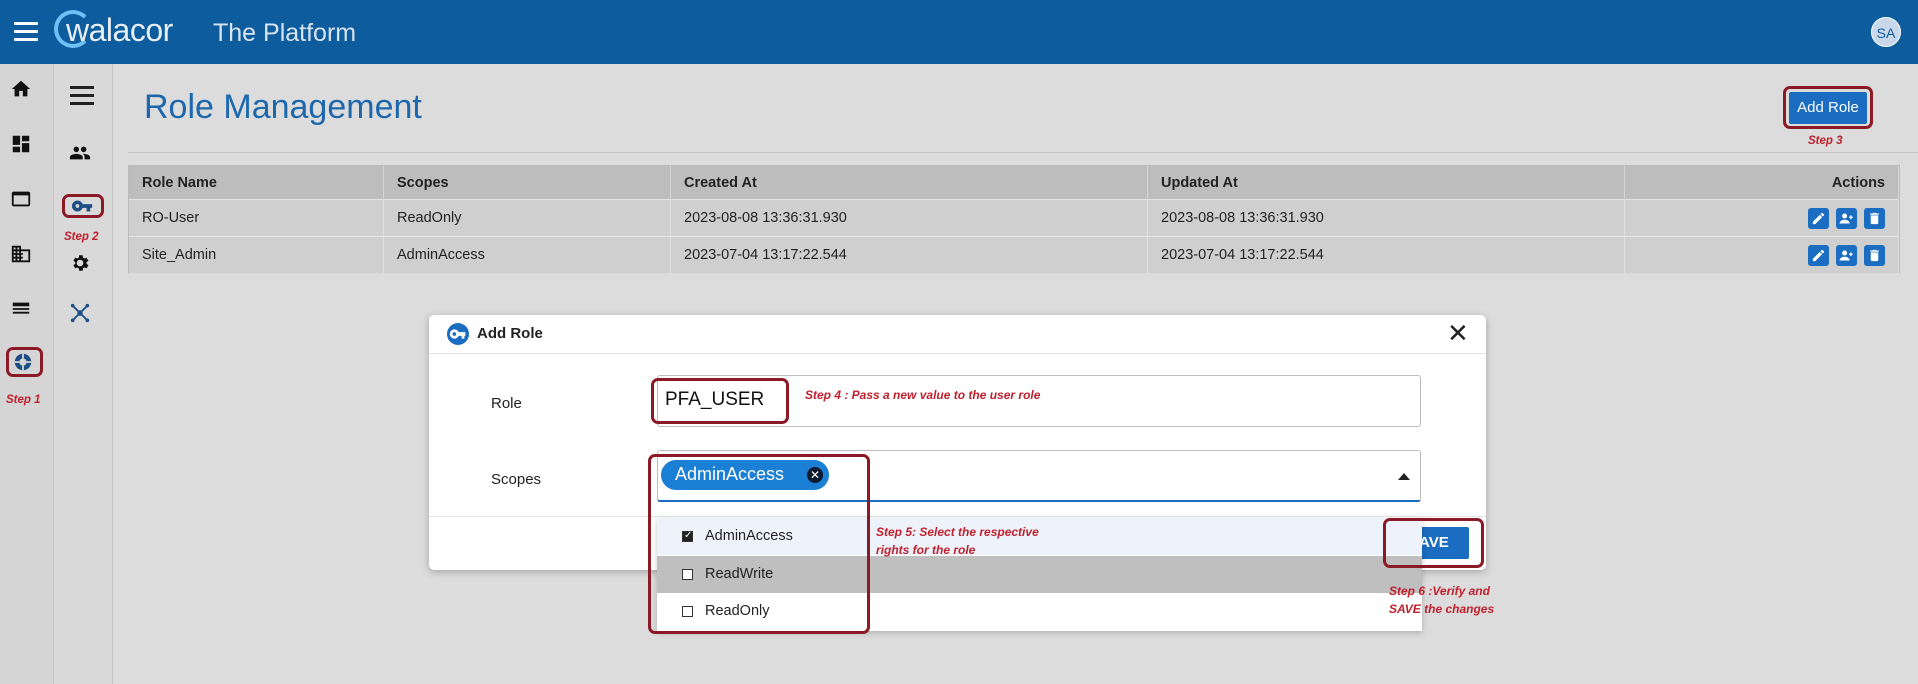  Describe the element at coordinates (957, 532) in the screenshot. I see `step5-annotation-line1: Step 5: Select the respective` at that location.